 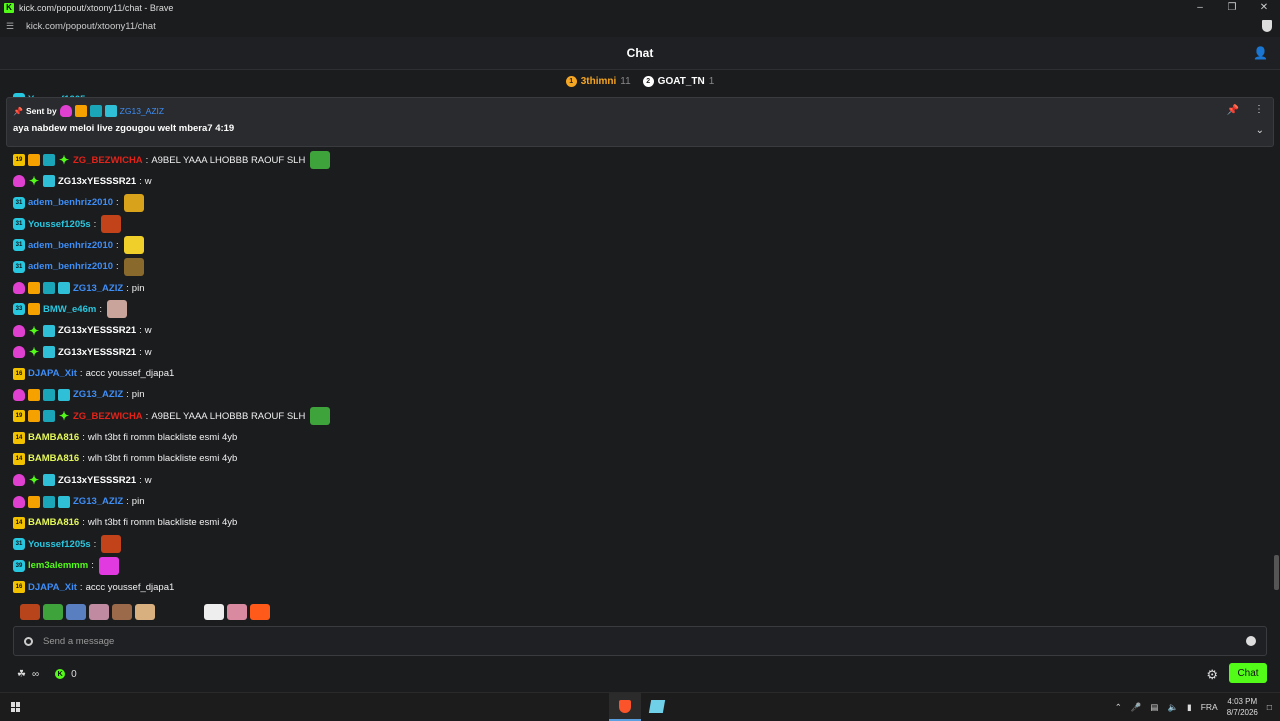 I want to click on message-input-box, so click(x=640, y=641).